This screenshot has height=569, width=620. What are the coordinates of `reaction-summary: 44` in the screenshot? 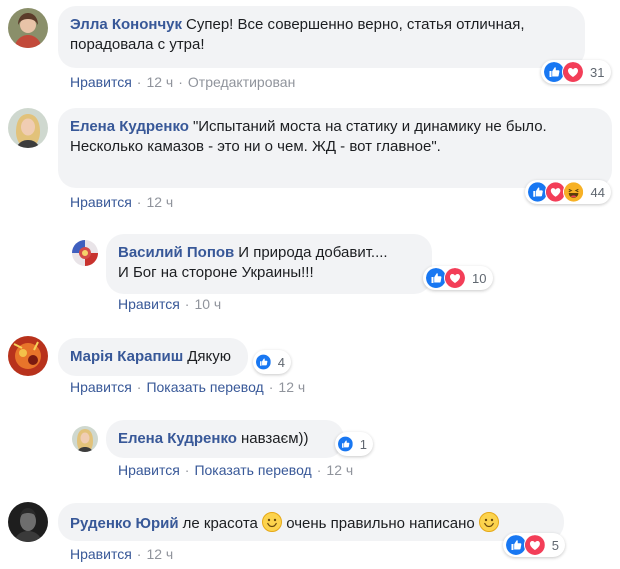 It's located at (568, 192).